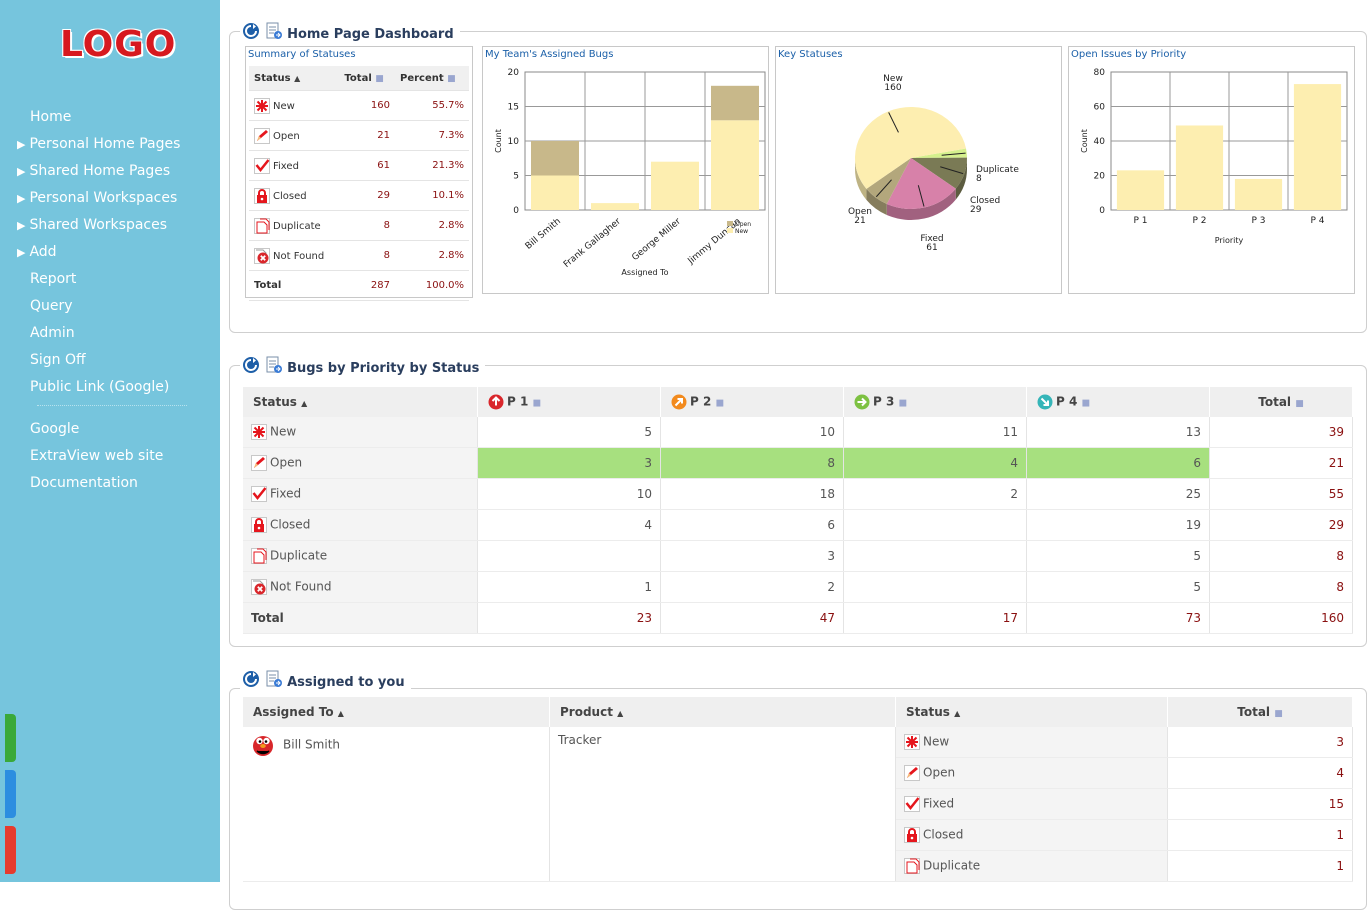  What do you see at coordinates (359, 135) in the screenshot?
I see `summary-row: Open 21 7.3%` at bounding box center [359, 135].